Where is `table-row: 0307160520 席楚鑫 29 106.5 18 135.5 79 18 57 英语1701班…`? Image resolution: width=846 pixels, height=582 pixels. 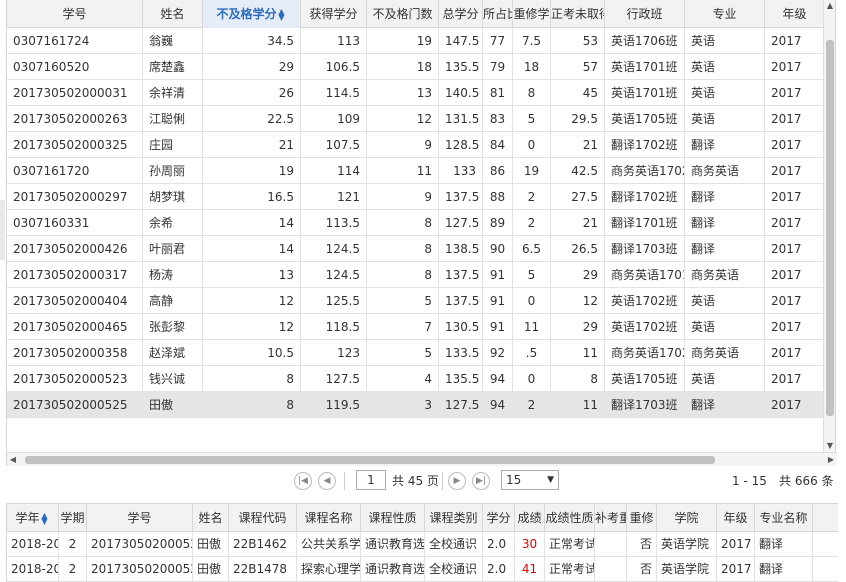
table-row: 0307160520 席楚鑫 29 106.5 18 135.5 79 18 57 英语1701班… is located at coordinates (416, 67).